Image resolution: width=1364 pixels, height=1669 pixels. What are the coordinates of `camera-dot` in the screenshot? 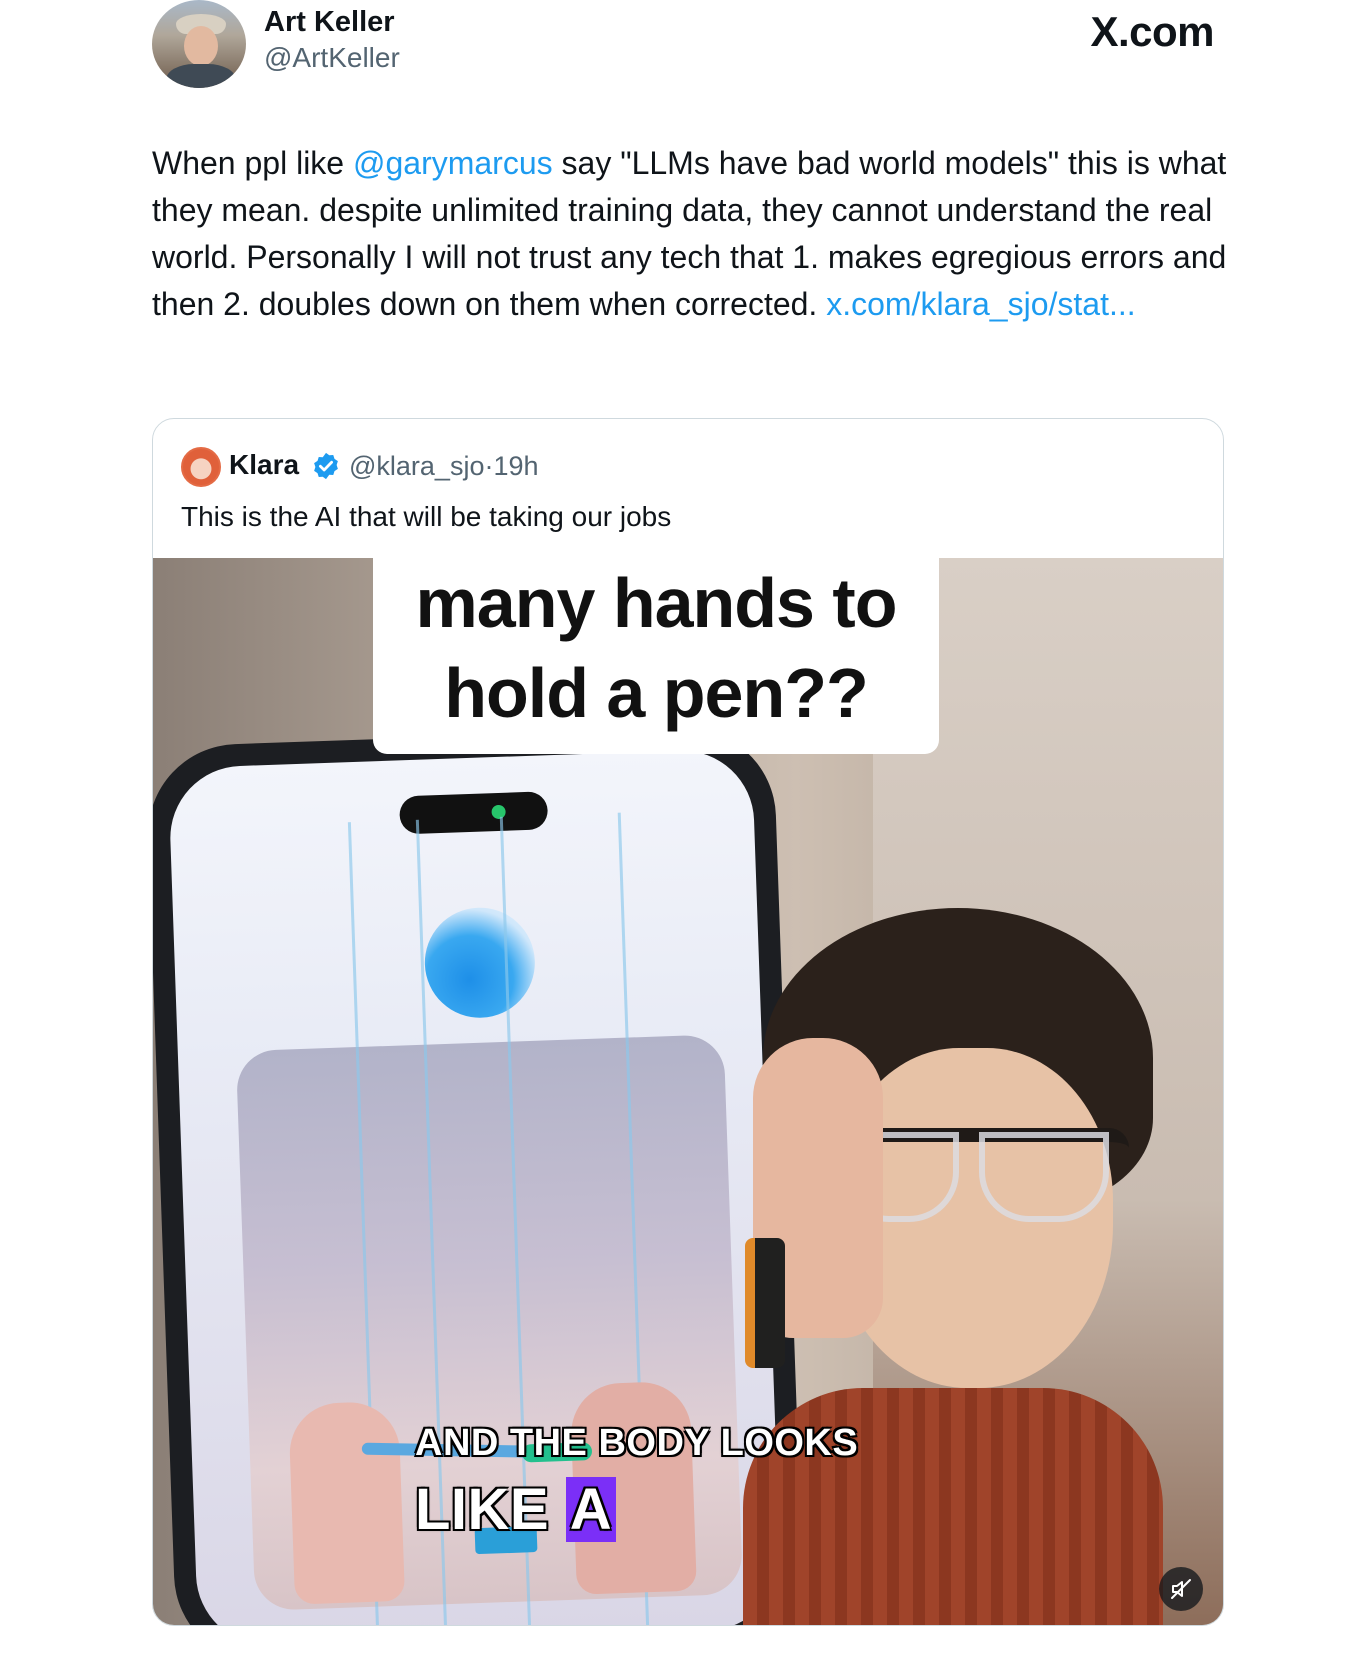 It's located at (498, 812).